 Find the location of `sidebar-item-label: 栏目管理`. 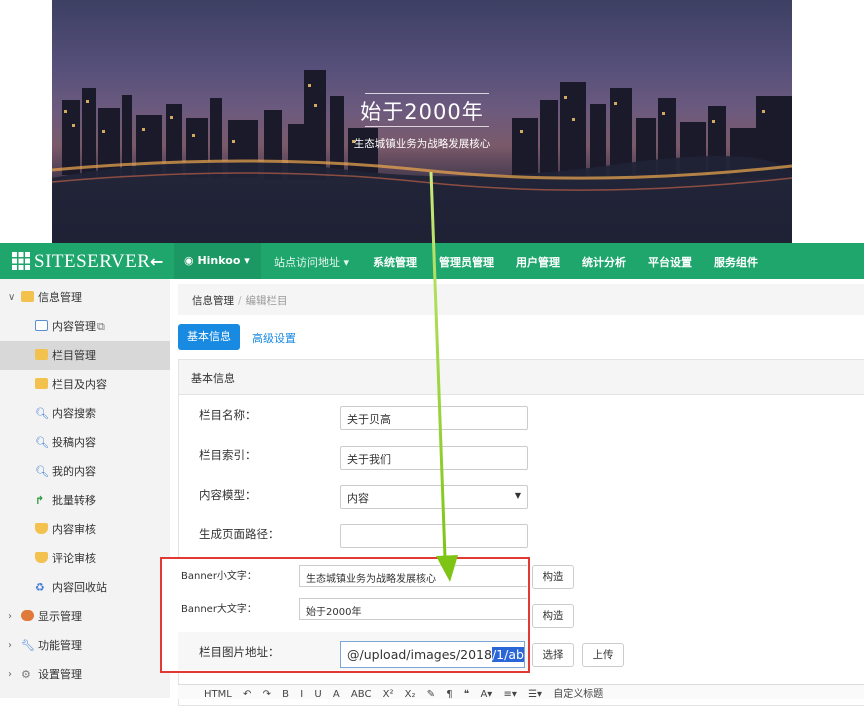

sidebar-item-label: 栏目管理 is located at coordinates (74, 355).